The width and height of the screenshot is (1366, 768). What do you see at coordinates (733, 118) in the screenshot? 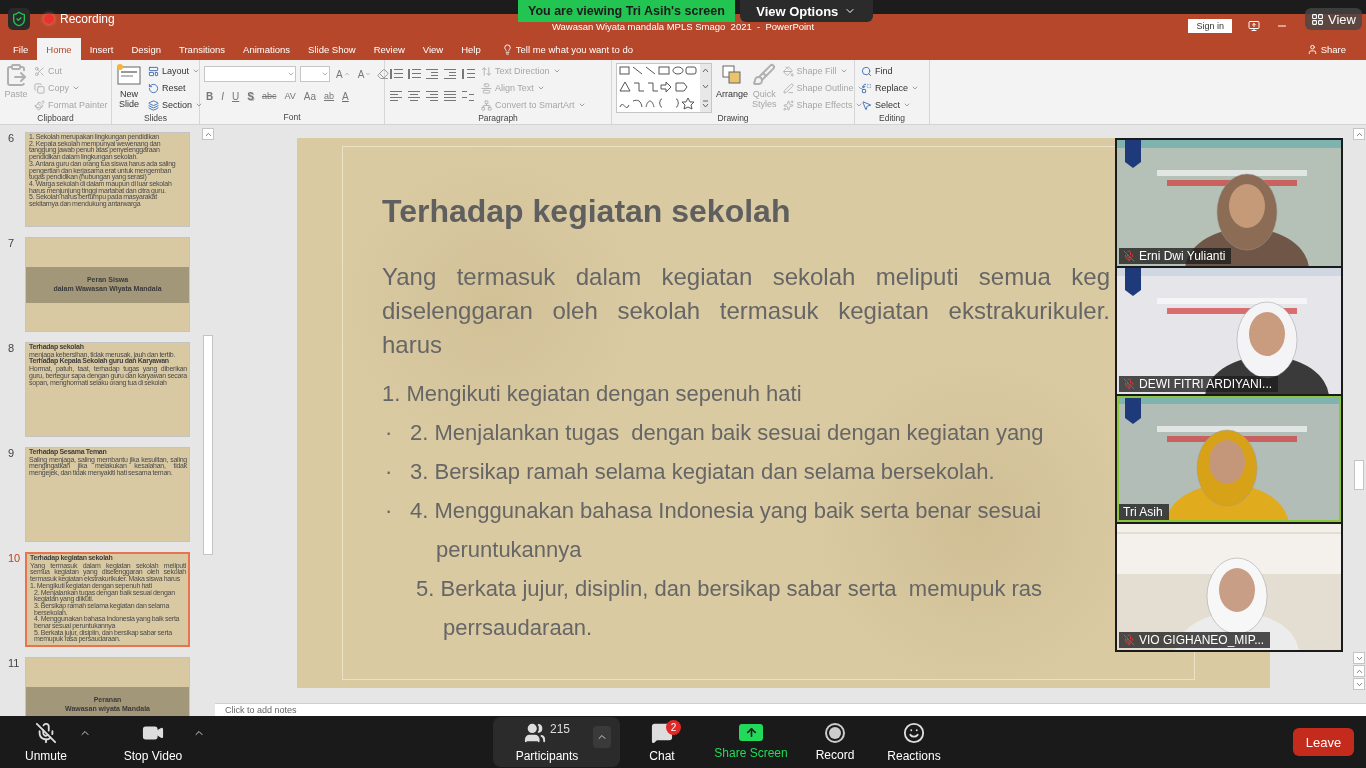
I see `group-label: Drawing` at bounding box center [733, 118].